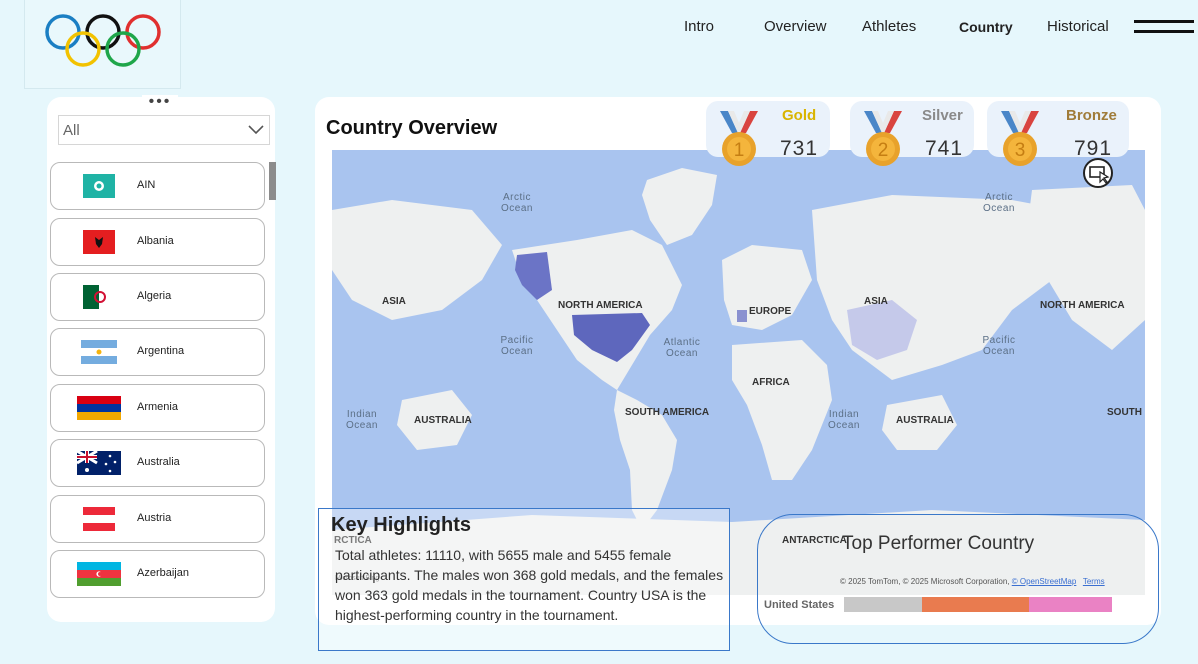  I want to click on olympic-logo, so click(102, 44).